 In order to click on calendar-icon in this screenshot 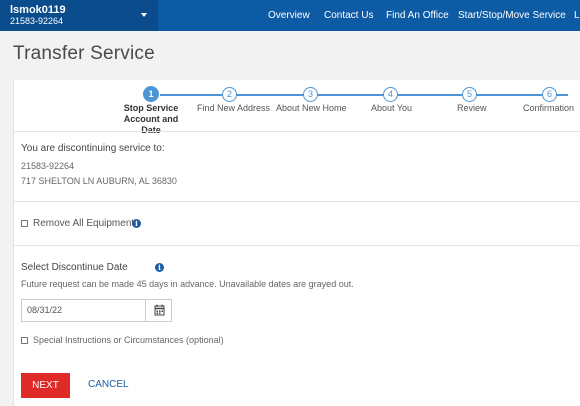, I will do `click(159, 310)`.